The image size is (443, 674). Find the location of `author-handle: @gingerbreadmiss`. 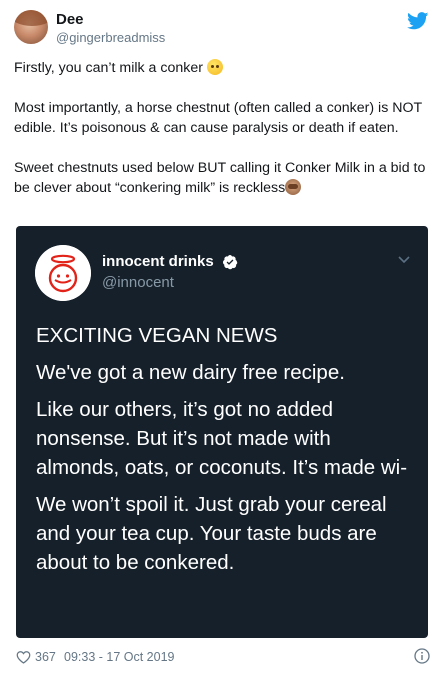

author-handle: @gingerbreadmiss is located at coordinates (110, 37).